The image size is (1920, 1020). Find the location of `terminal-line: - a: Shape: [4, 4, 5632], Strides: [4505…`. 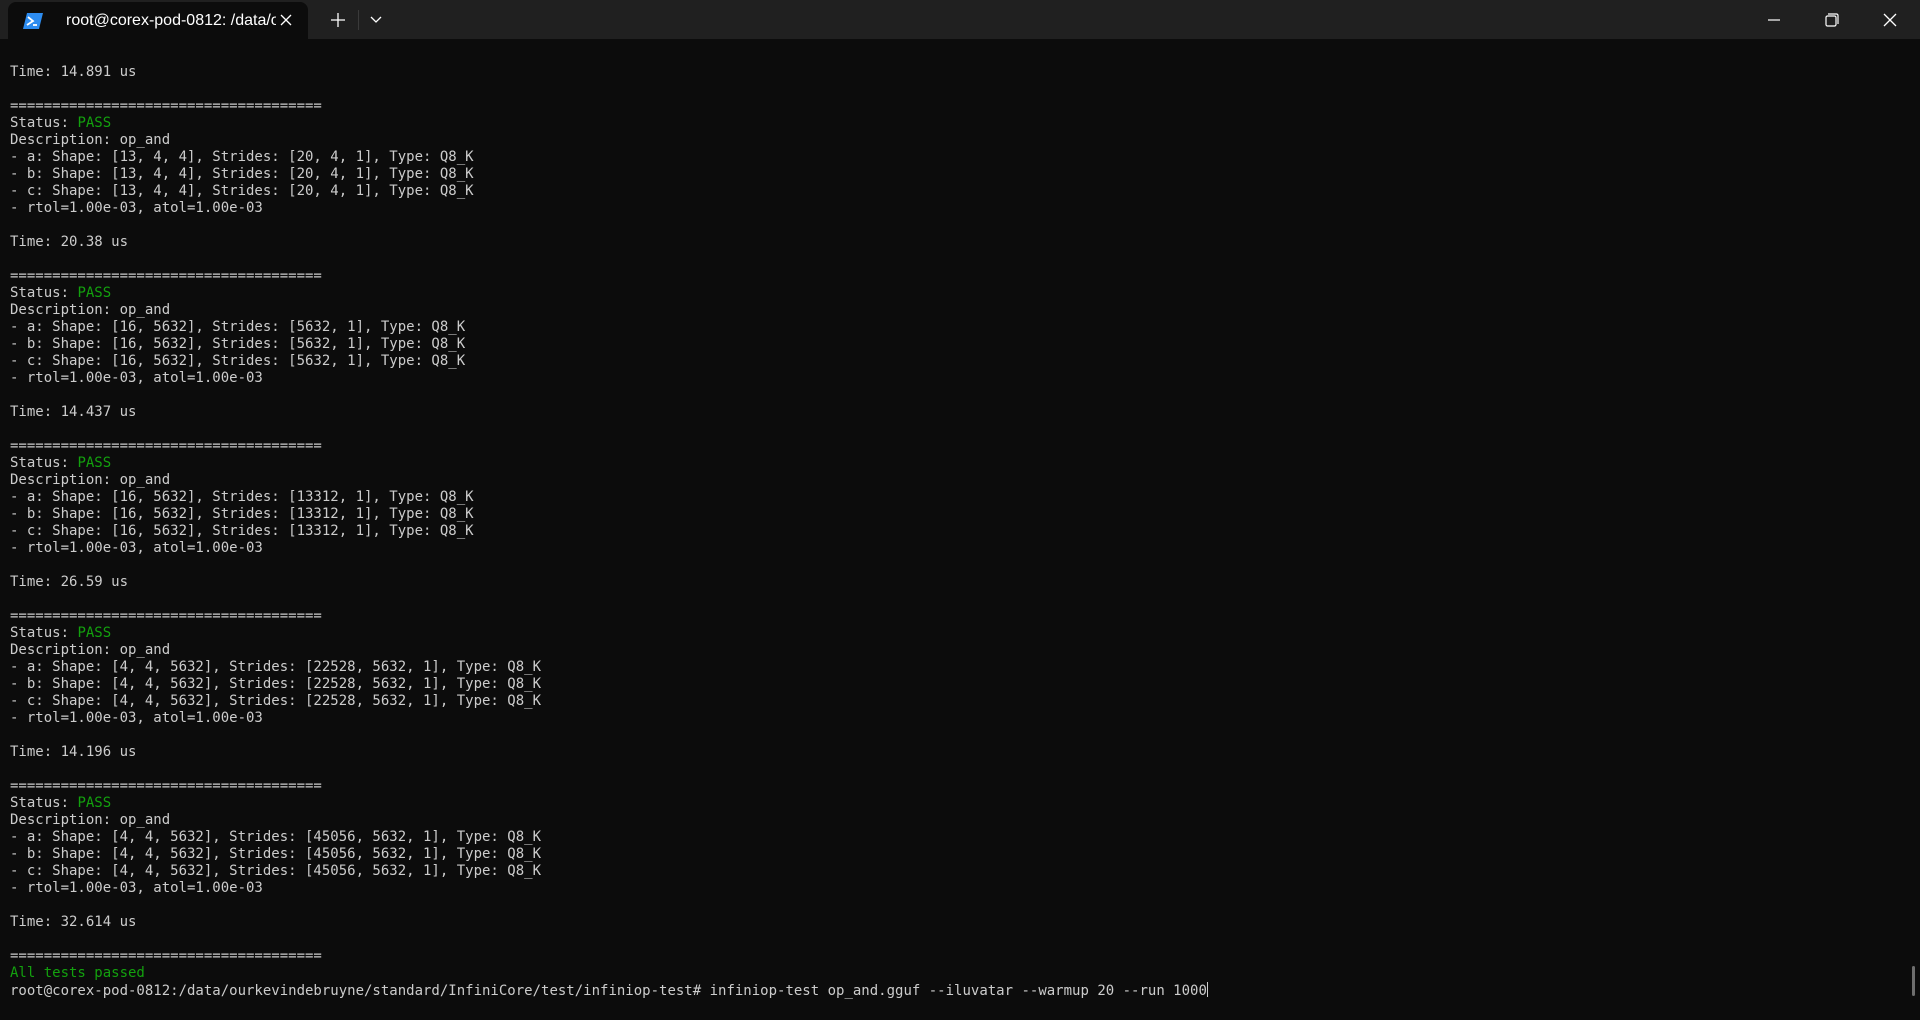

terminal-line: - a: Shape: [4, 4, 5632], Strides: [4505… is located at coordinates (955, 837).